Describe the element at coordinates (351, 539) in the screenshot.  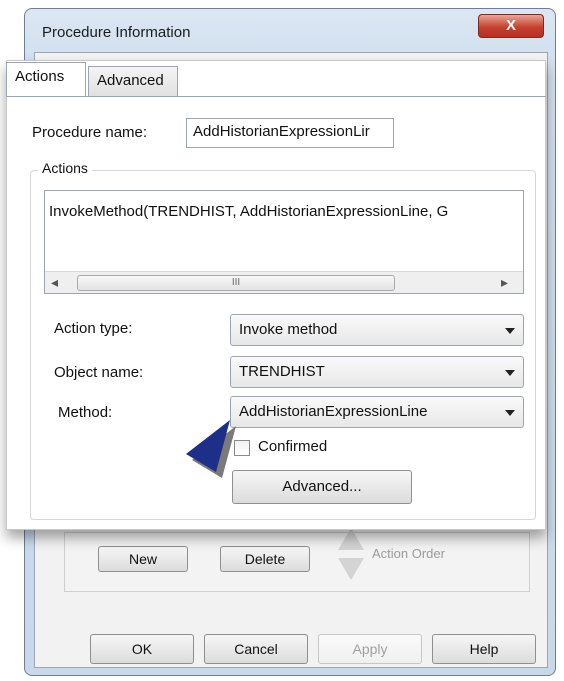
I see `up-arrow-icon` at that location.